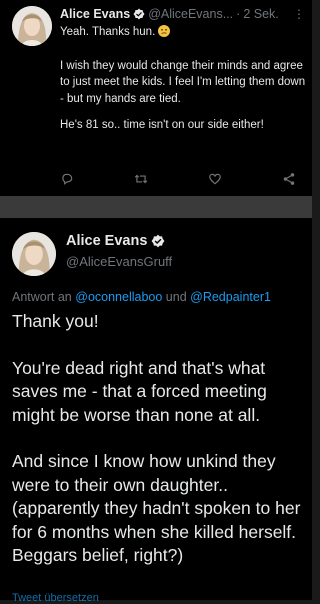 This screenshot has width=320, height=604. What do you see at coordinates (67, 179) in the screenshot?
I see `reply-icon` at bounding box center [67, 179].